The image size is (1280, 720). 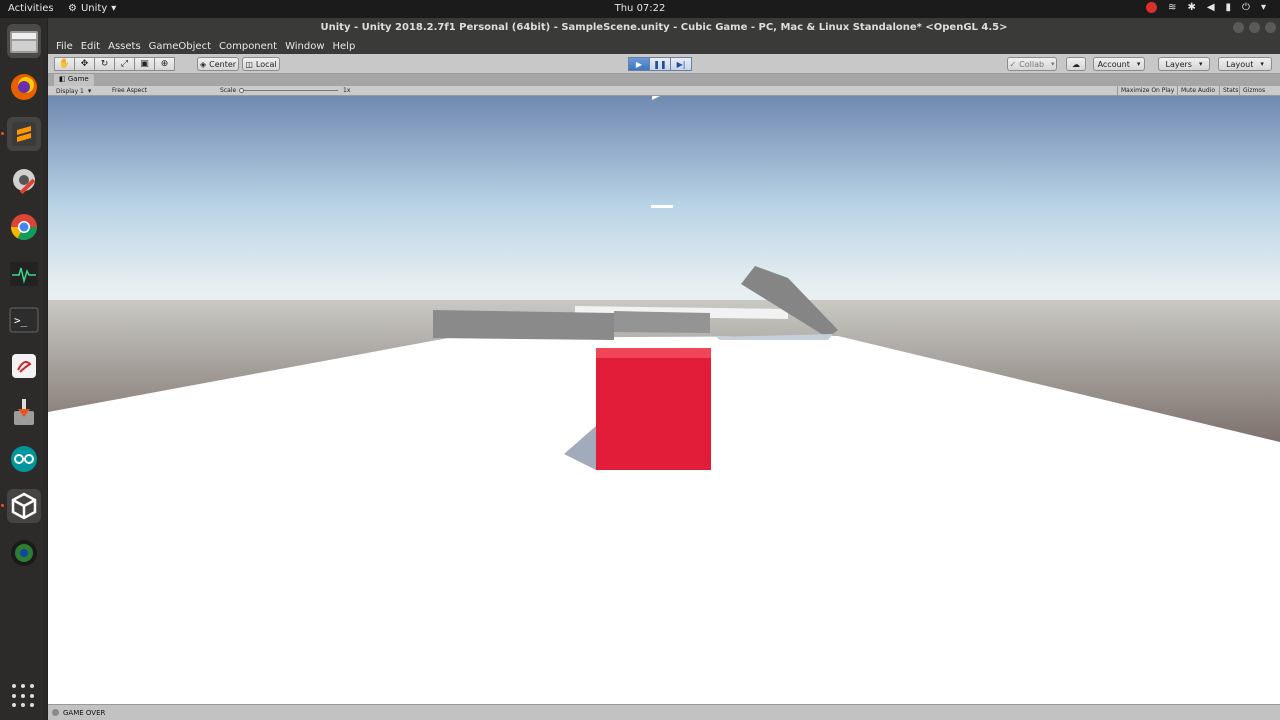 I want to click on play-icon: ▶, so click(x=639, y=64).